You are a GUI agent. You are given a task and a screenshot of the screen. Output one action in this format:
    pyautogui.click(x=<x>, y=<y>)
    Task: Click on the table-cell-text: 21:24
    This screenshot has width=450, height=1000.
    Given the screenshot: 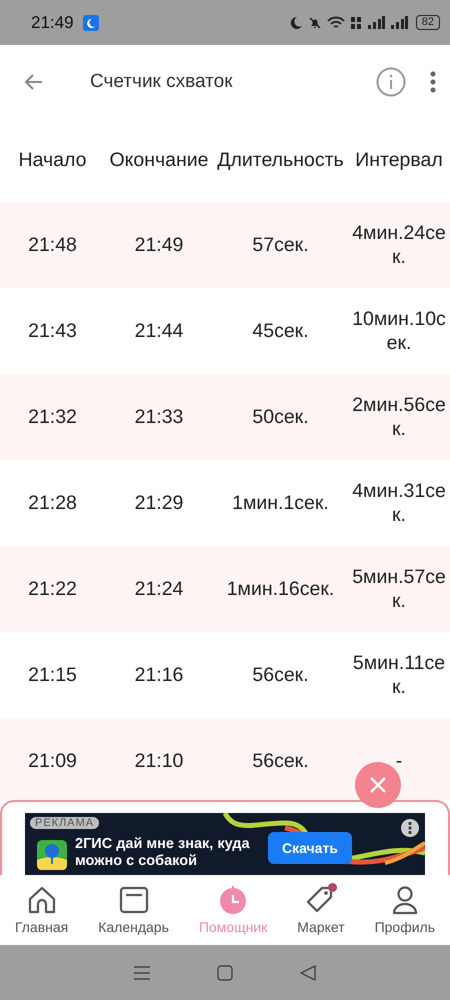 What is the action you would take?
    pyautogui.click(x=159, y=589)
    